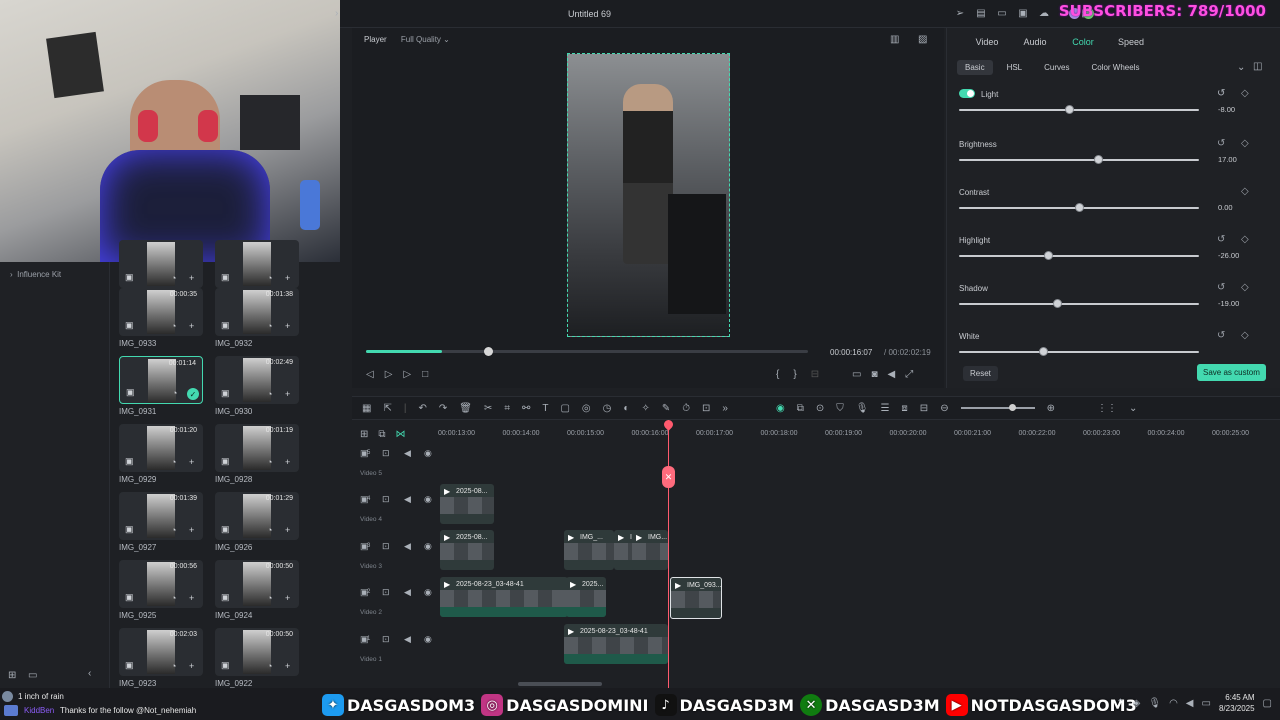 The image size is (1280, 720). What do you see at coordinates (257, 312) in the screenshot?
I see `media-thumbnail: 00:01:38 ▣ ◔ +` at bounding box center [257, 312].